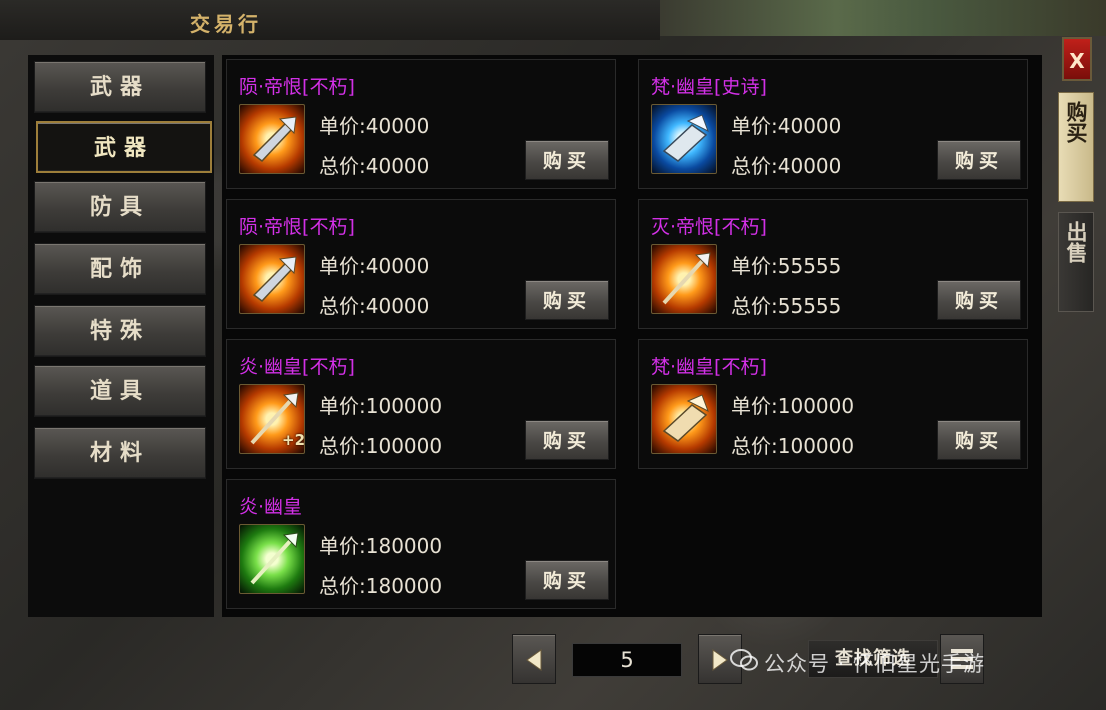 This screenshot has height=710, width=1106. What do you see at coordinates (881, 18) in the screenshot?
I see `map-background` at bounding box center [881, 18].